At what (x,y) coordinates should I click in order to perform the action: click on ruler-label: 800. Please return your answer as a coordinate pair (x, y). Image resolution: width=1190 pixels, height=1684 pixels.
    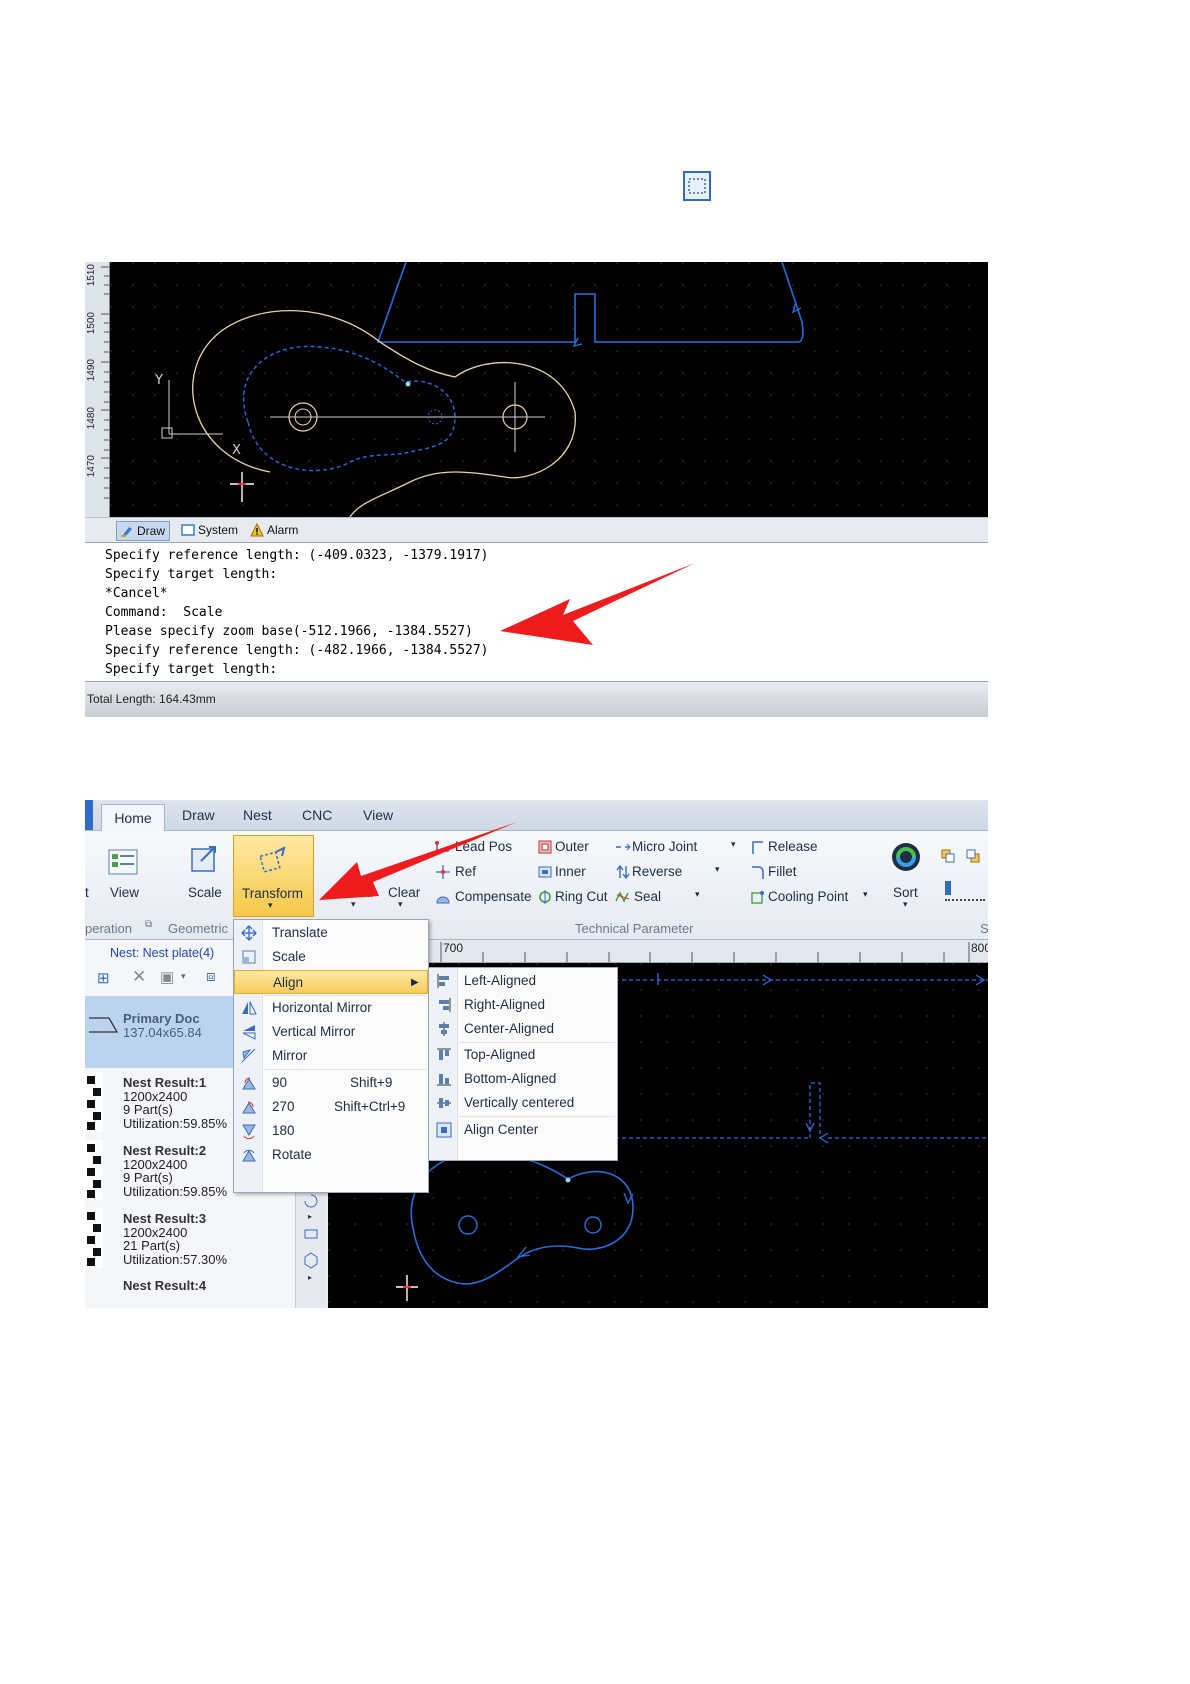
    Looking at the image, I should click on (979, 948).